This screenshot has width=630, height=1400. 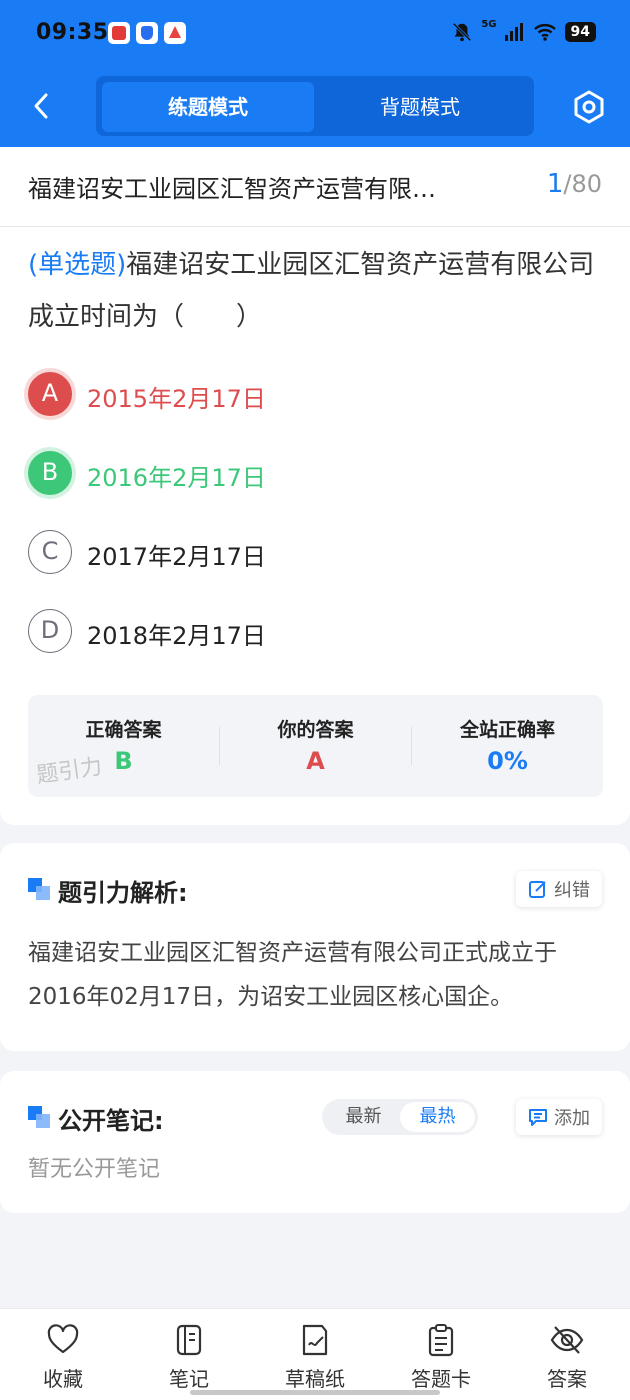 What do you see at coordinates (441, 1379) in the screenshot?
I see `answer-sheet-label: 答题卡` at bounding box center [441, 1379].